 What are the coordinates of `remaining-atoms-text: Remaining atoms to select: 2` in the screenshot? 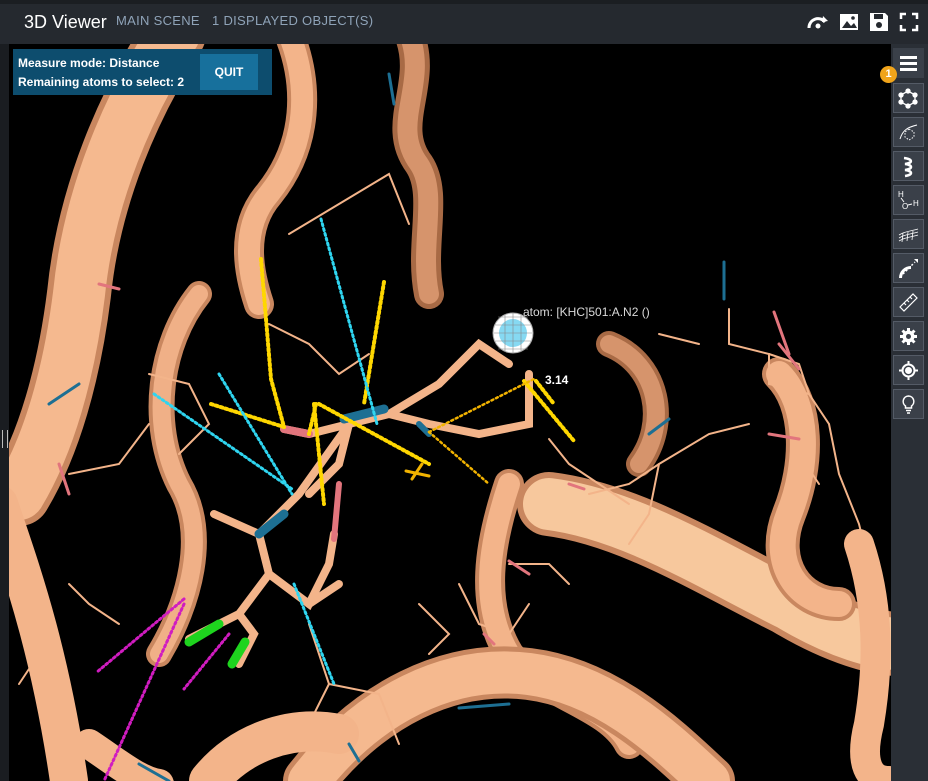 It's located at (101, 82).